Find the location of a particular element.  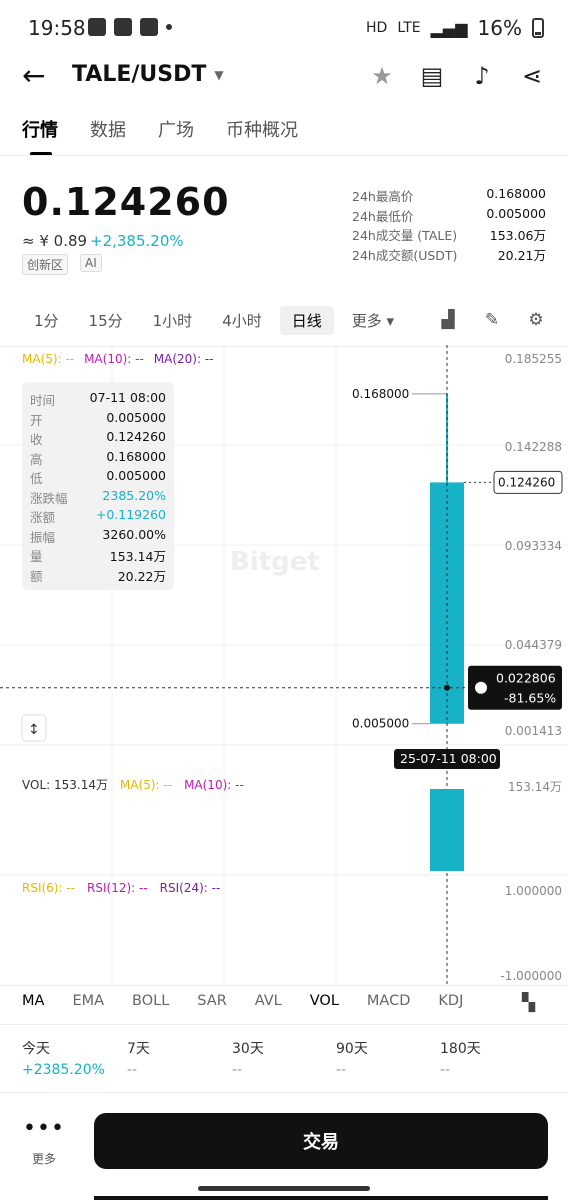

info-value: 153.14万 is located at coordinates (137, 556).